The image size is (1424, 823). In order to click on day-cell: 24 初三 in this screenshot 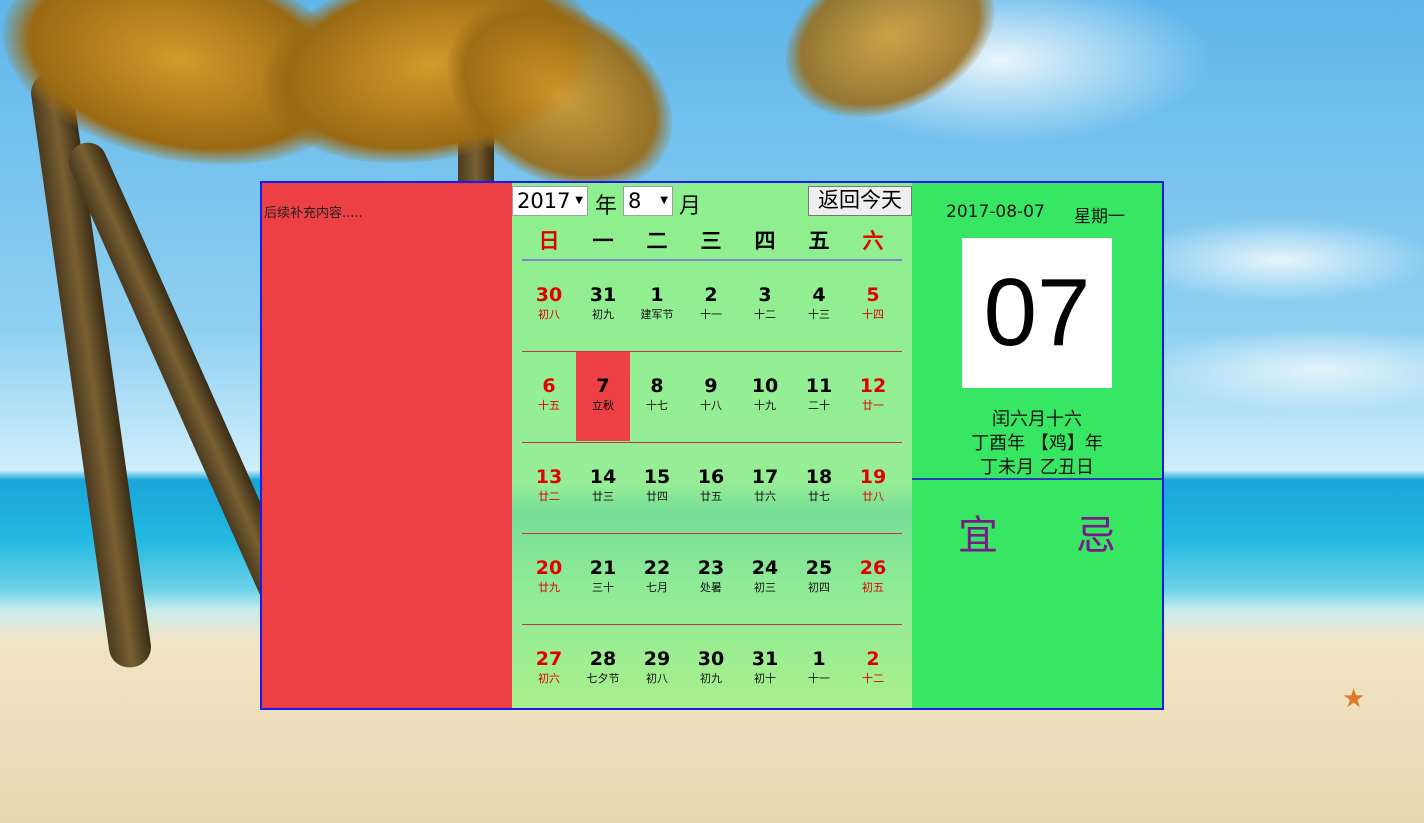, I will do `click(765, 578)`.